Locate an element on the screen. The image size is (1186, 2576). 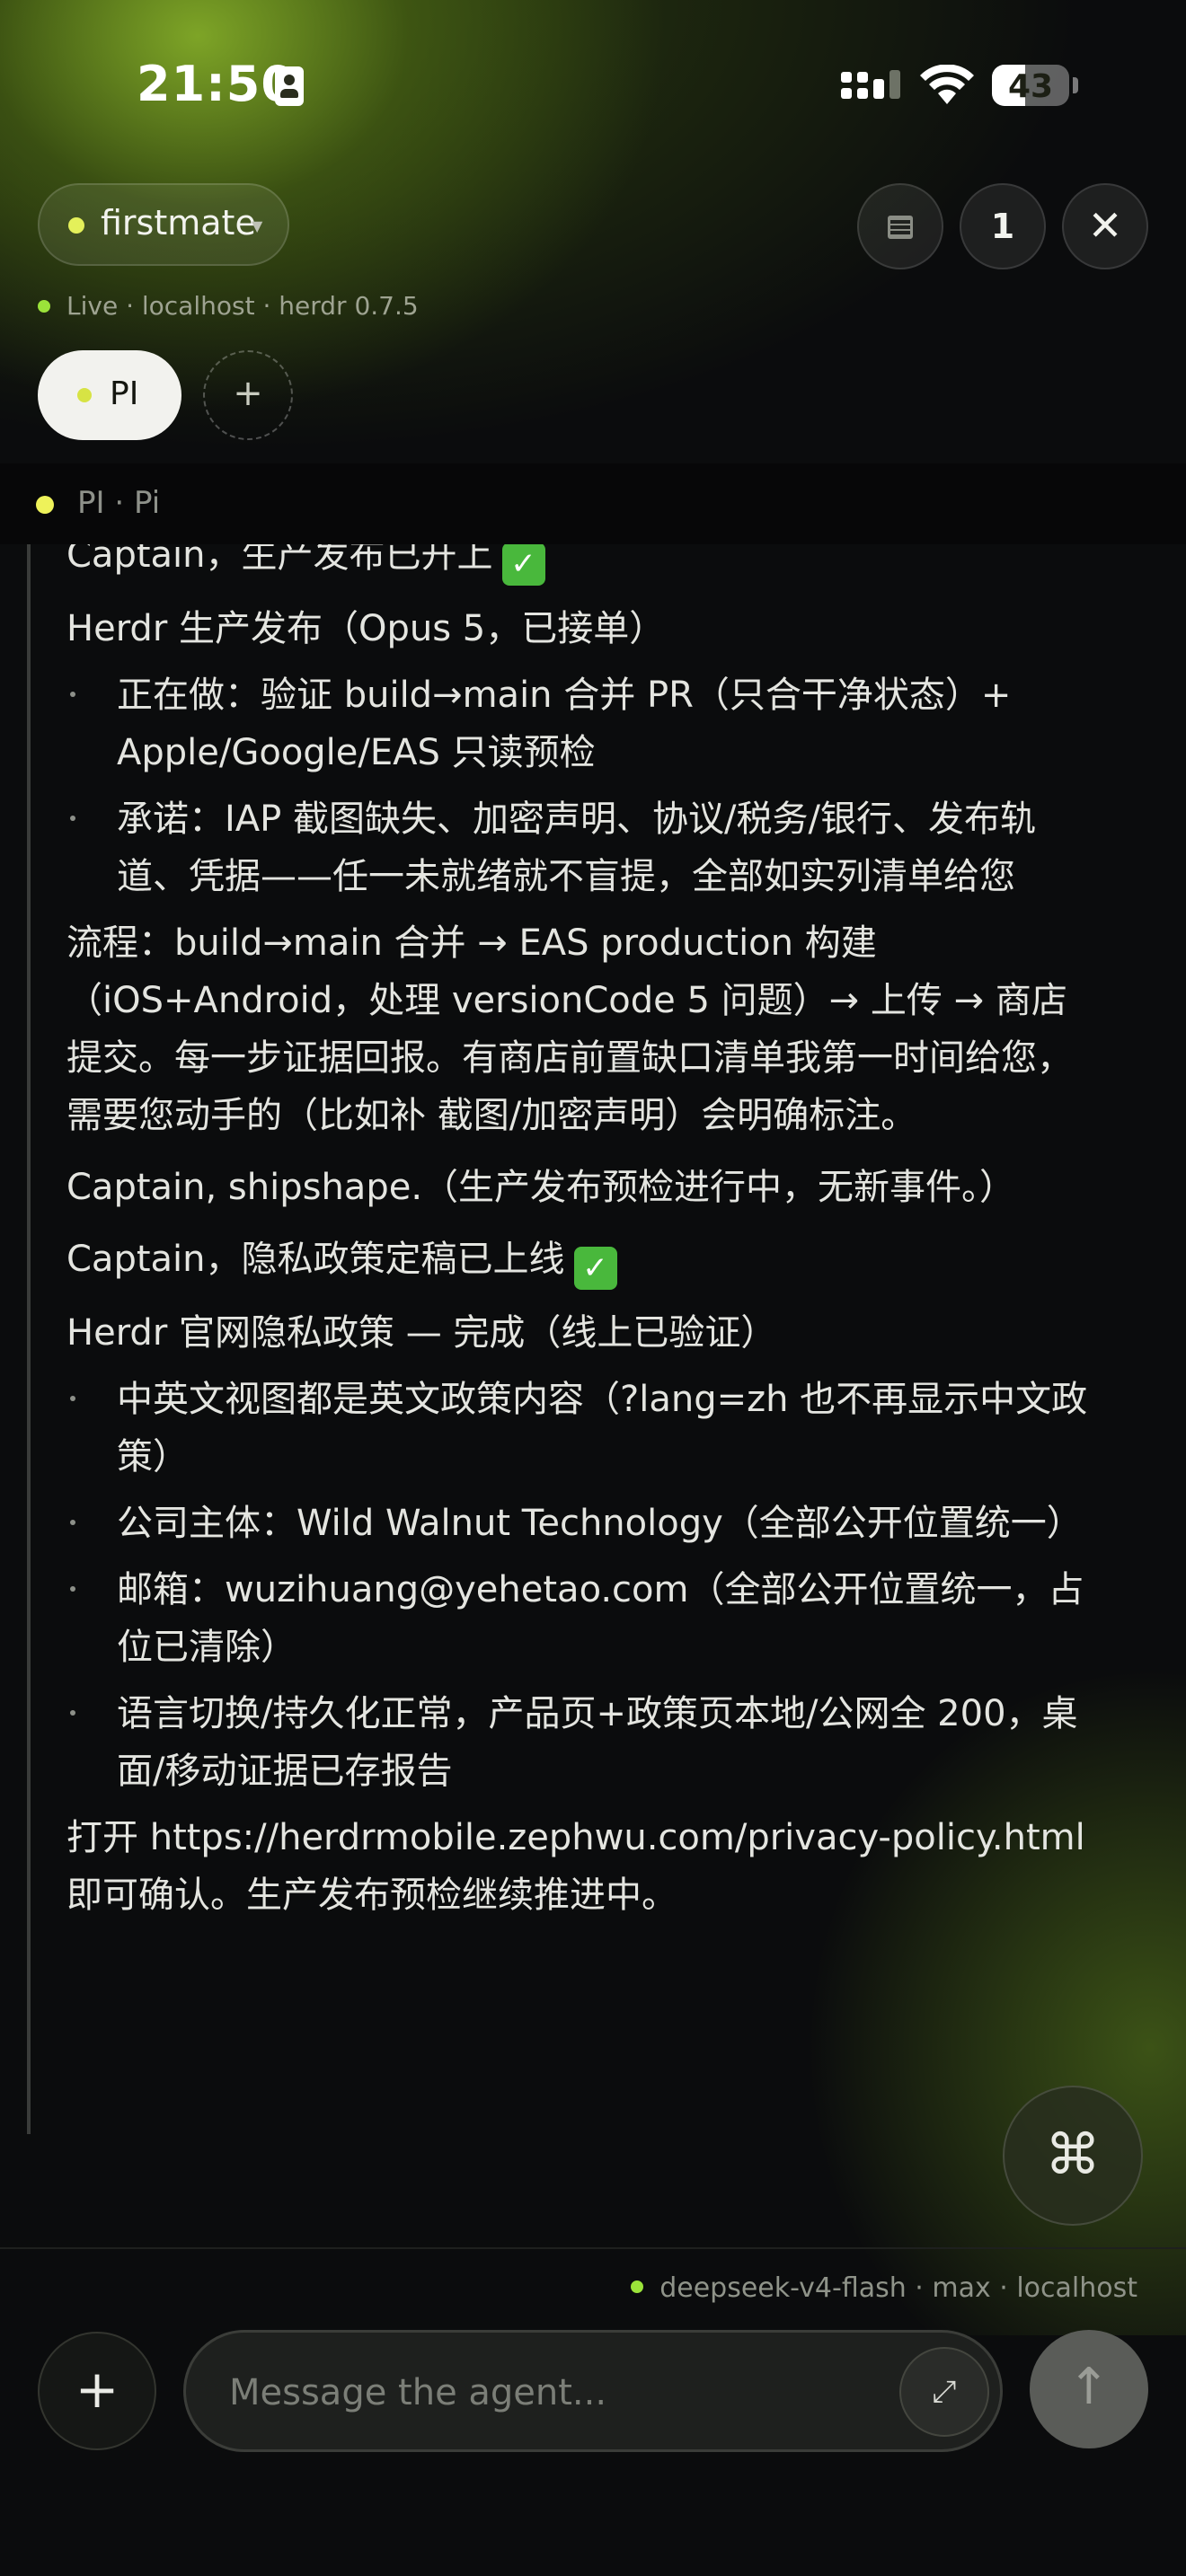
list-item: 公司主体：Wild Walnut Technology（全部公开位置统一） is located at coordinates (583, 1523).